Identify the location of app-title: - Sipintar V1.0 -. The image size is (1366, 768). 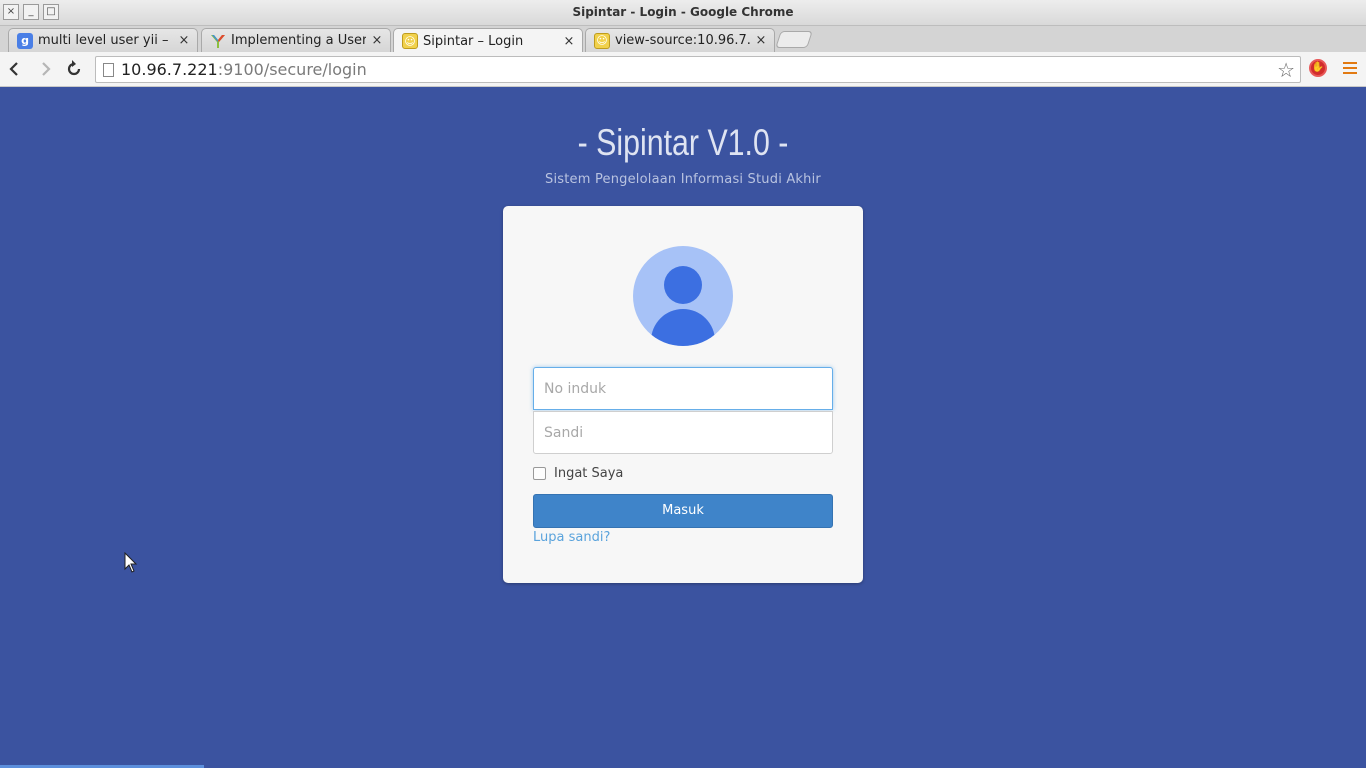
(683, 142).